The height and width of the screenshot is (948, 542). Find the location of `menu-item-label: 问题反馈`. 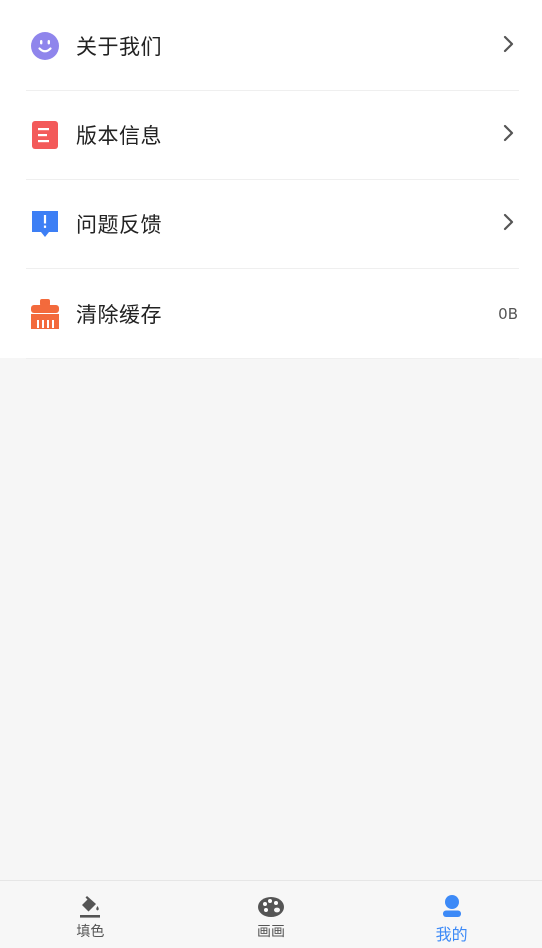

menu-item-label: 问题反馈 is located at coordinates (119, 225).